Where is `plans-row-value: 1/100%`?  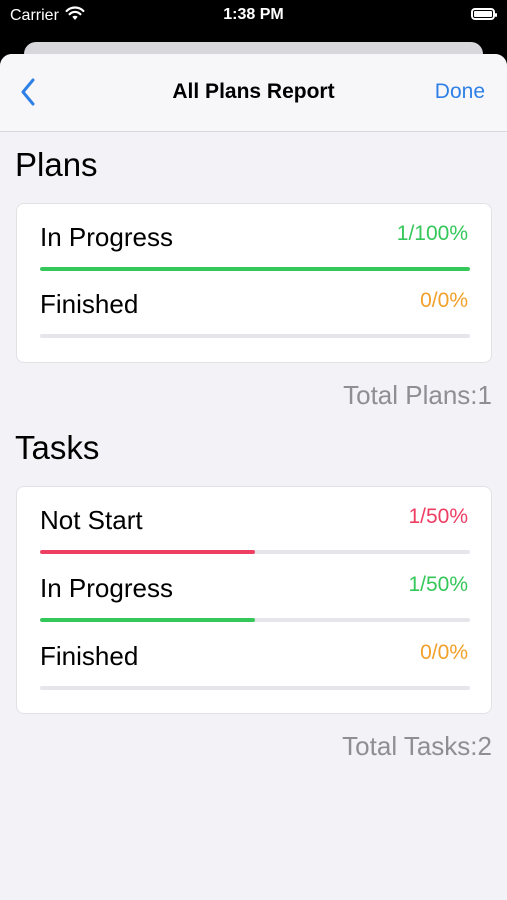
plans-row-value: 1/100% is located at coordinates (432, 233).